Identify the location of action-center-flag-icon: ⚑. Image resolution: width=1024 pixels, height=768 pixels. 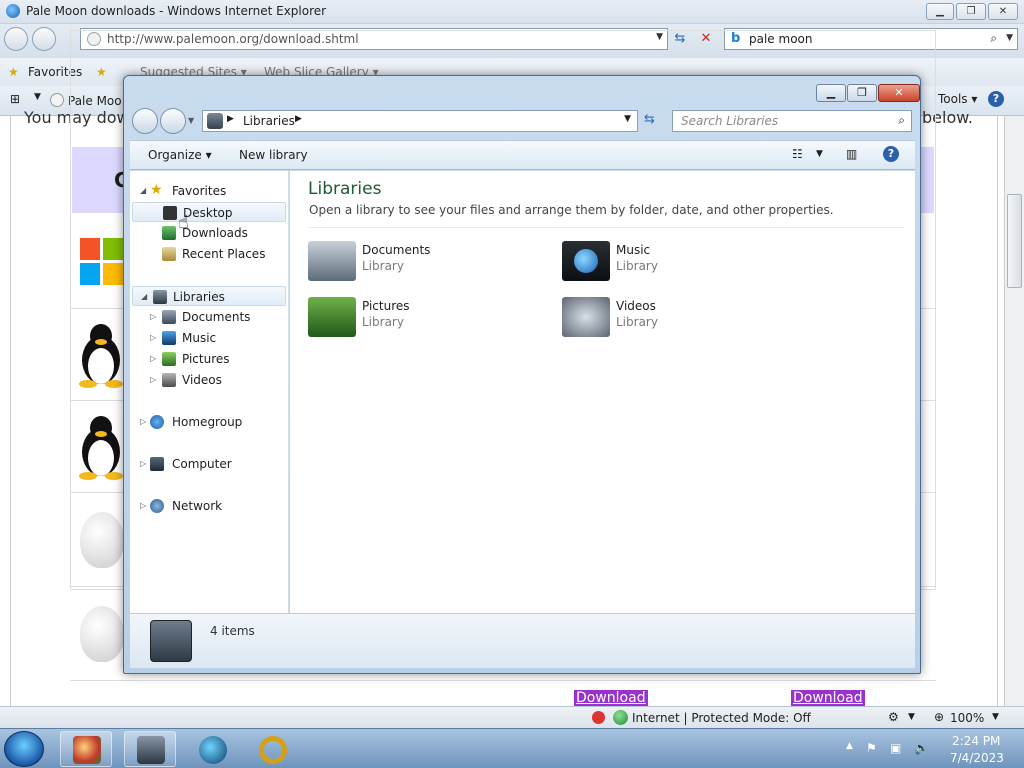
(871, 748).